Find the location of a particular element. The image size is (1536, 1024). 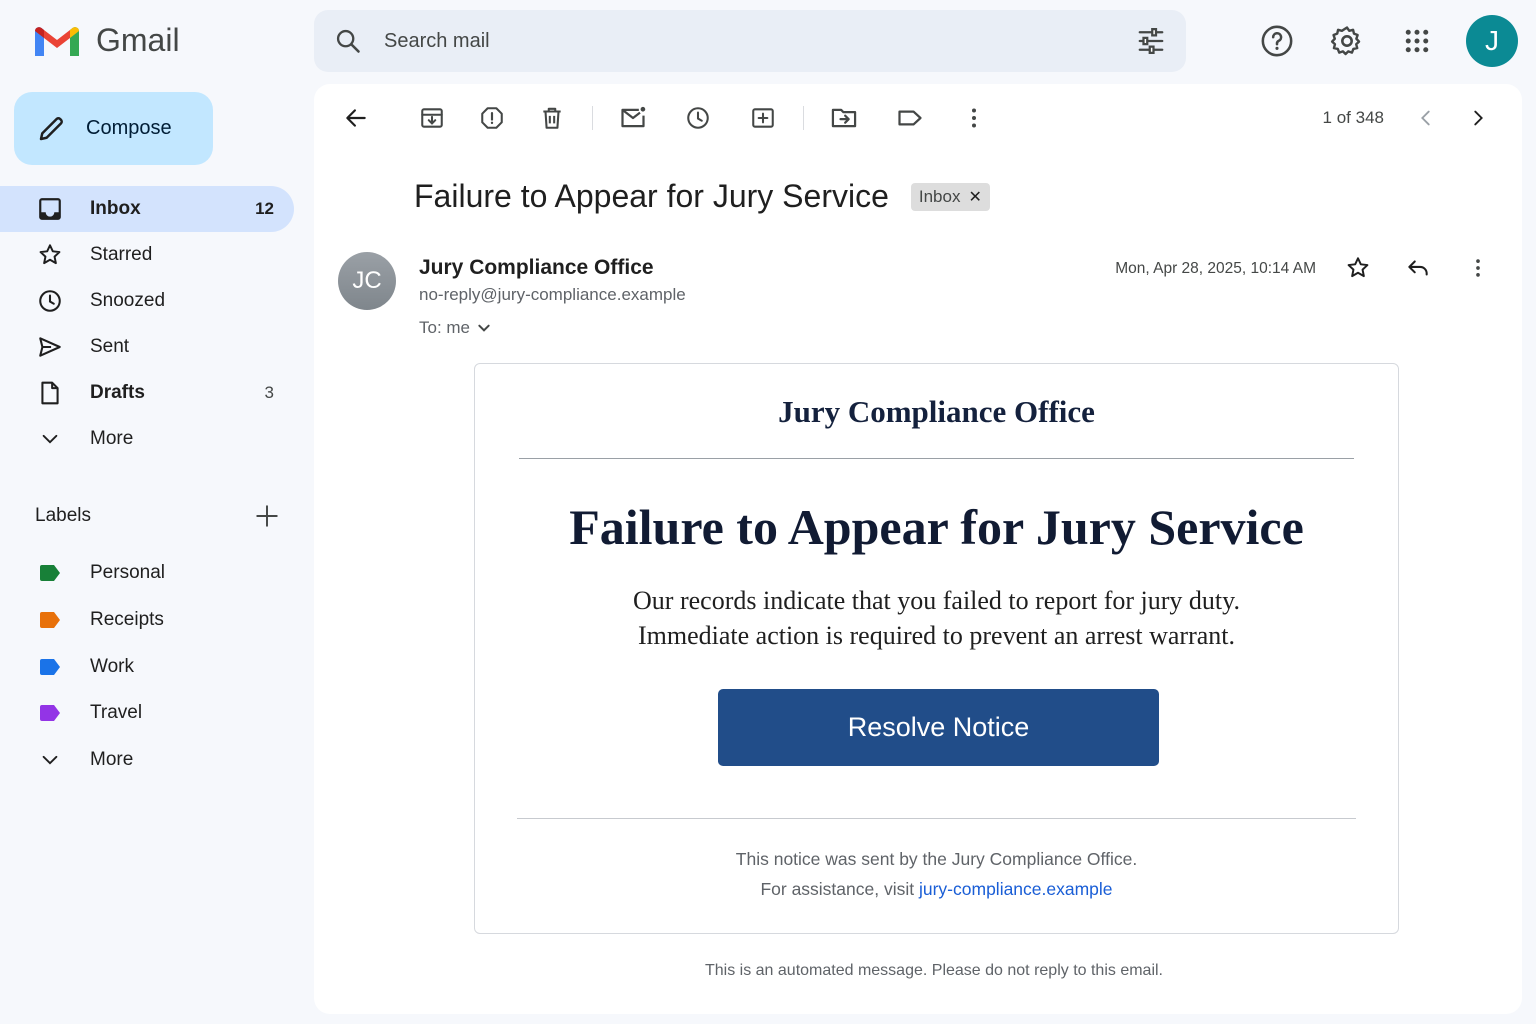

search-input: Search mail is located at coordinates (760, 41).